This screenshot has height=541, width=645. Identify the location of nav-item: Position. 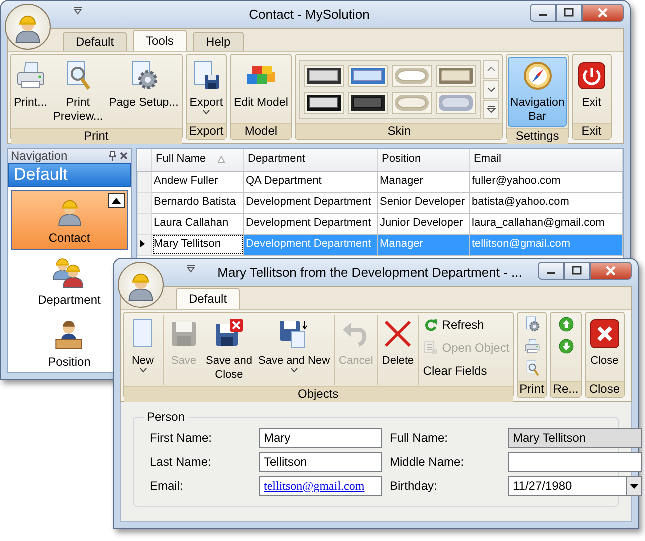
(69, 344).